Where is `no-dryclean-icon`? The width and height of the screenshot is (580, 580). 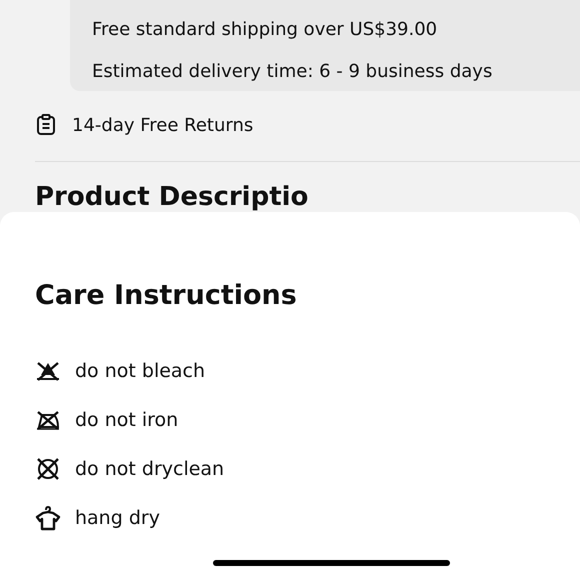
no-dryclean-icon is located at coordinates (48, 468).